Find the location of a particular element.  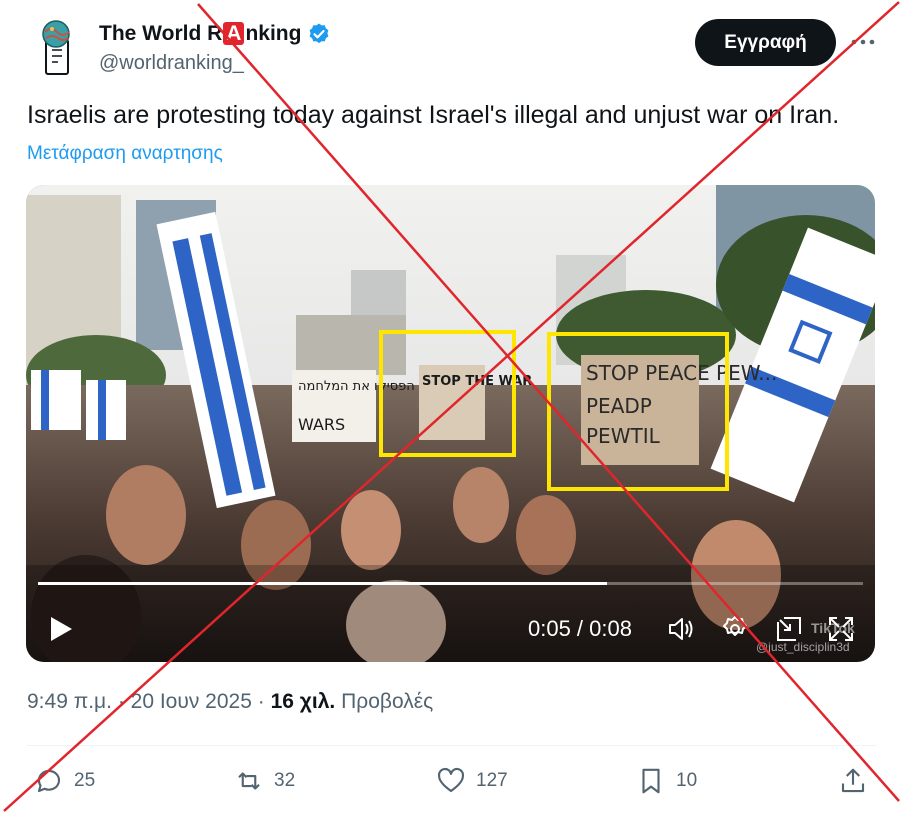

repost-count: 32 is located at coordinates (285, 780).